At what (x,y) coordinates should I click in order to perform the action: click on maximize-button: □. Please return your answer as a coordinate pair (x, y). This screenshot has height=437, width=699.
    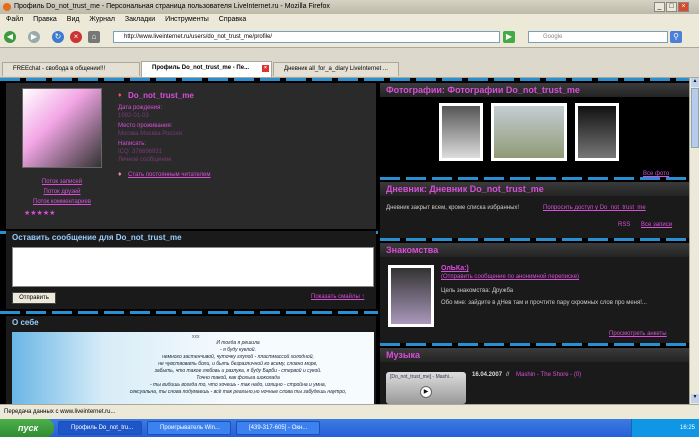
    Looking at the image, I should click on (671, 7).